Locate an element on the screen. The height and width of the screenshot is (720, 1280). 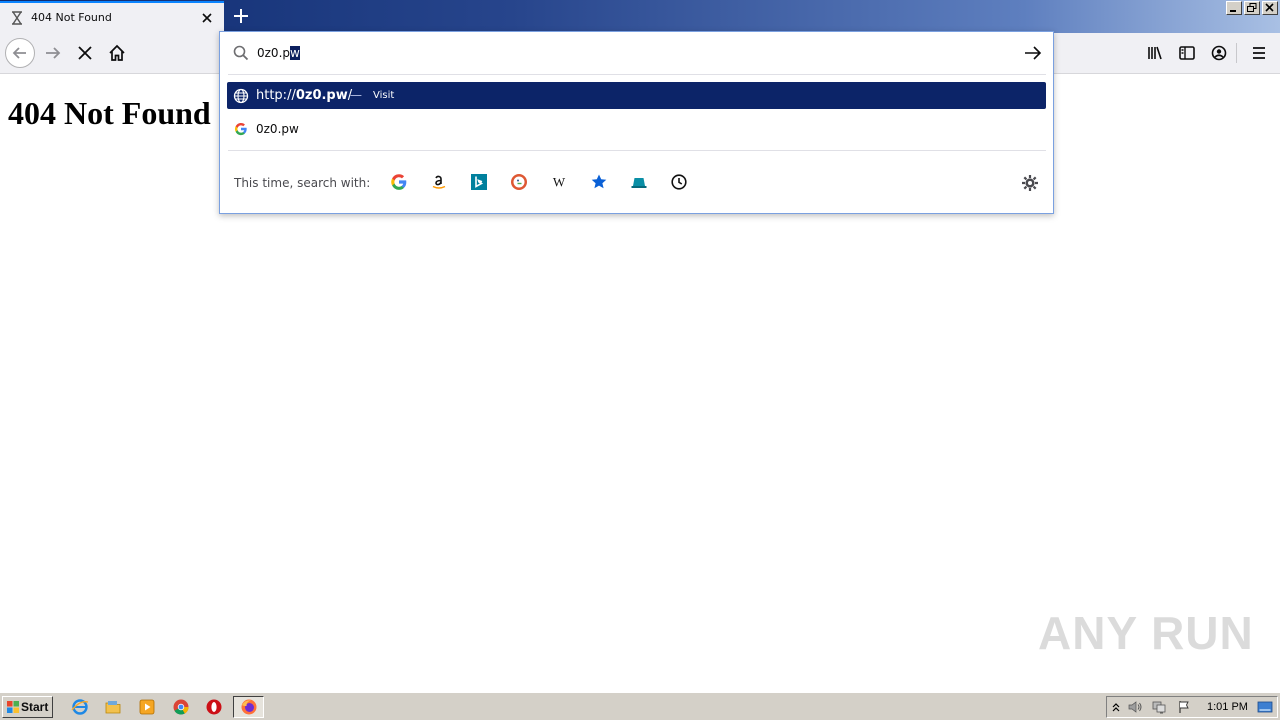
result-search-text: 0z0.pw is located at coordinates (277, 129).